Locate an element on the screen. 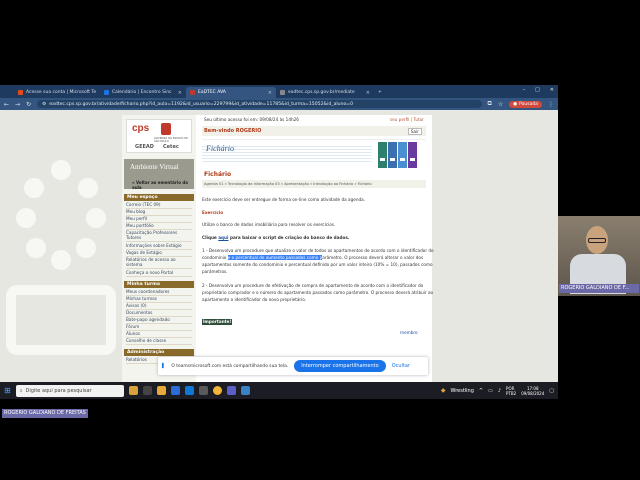 Image resolution: width=640 pixels, height=480 pixels. close-window-icon: ✕ is located at coordinates (552, 90).